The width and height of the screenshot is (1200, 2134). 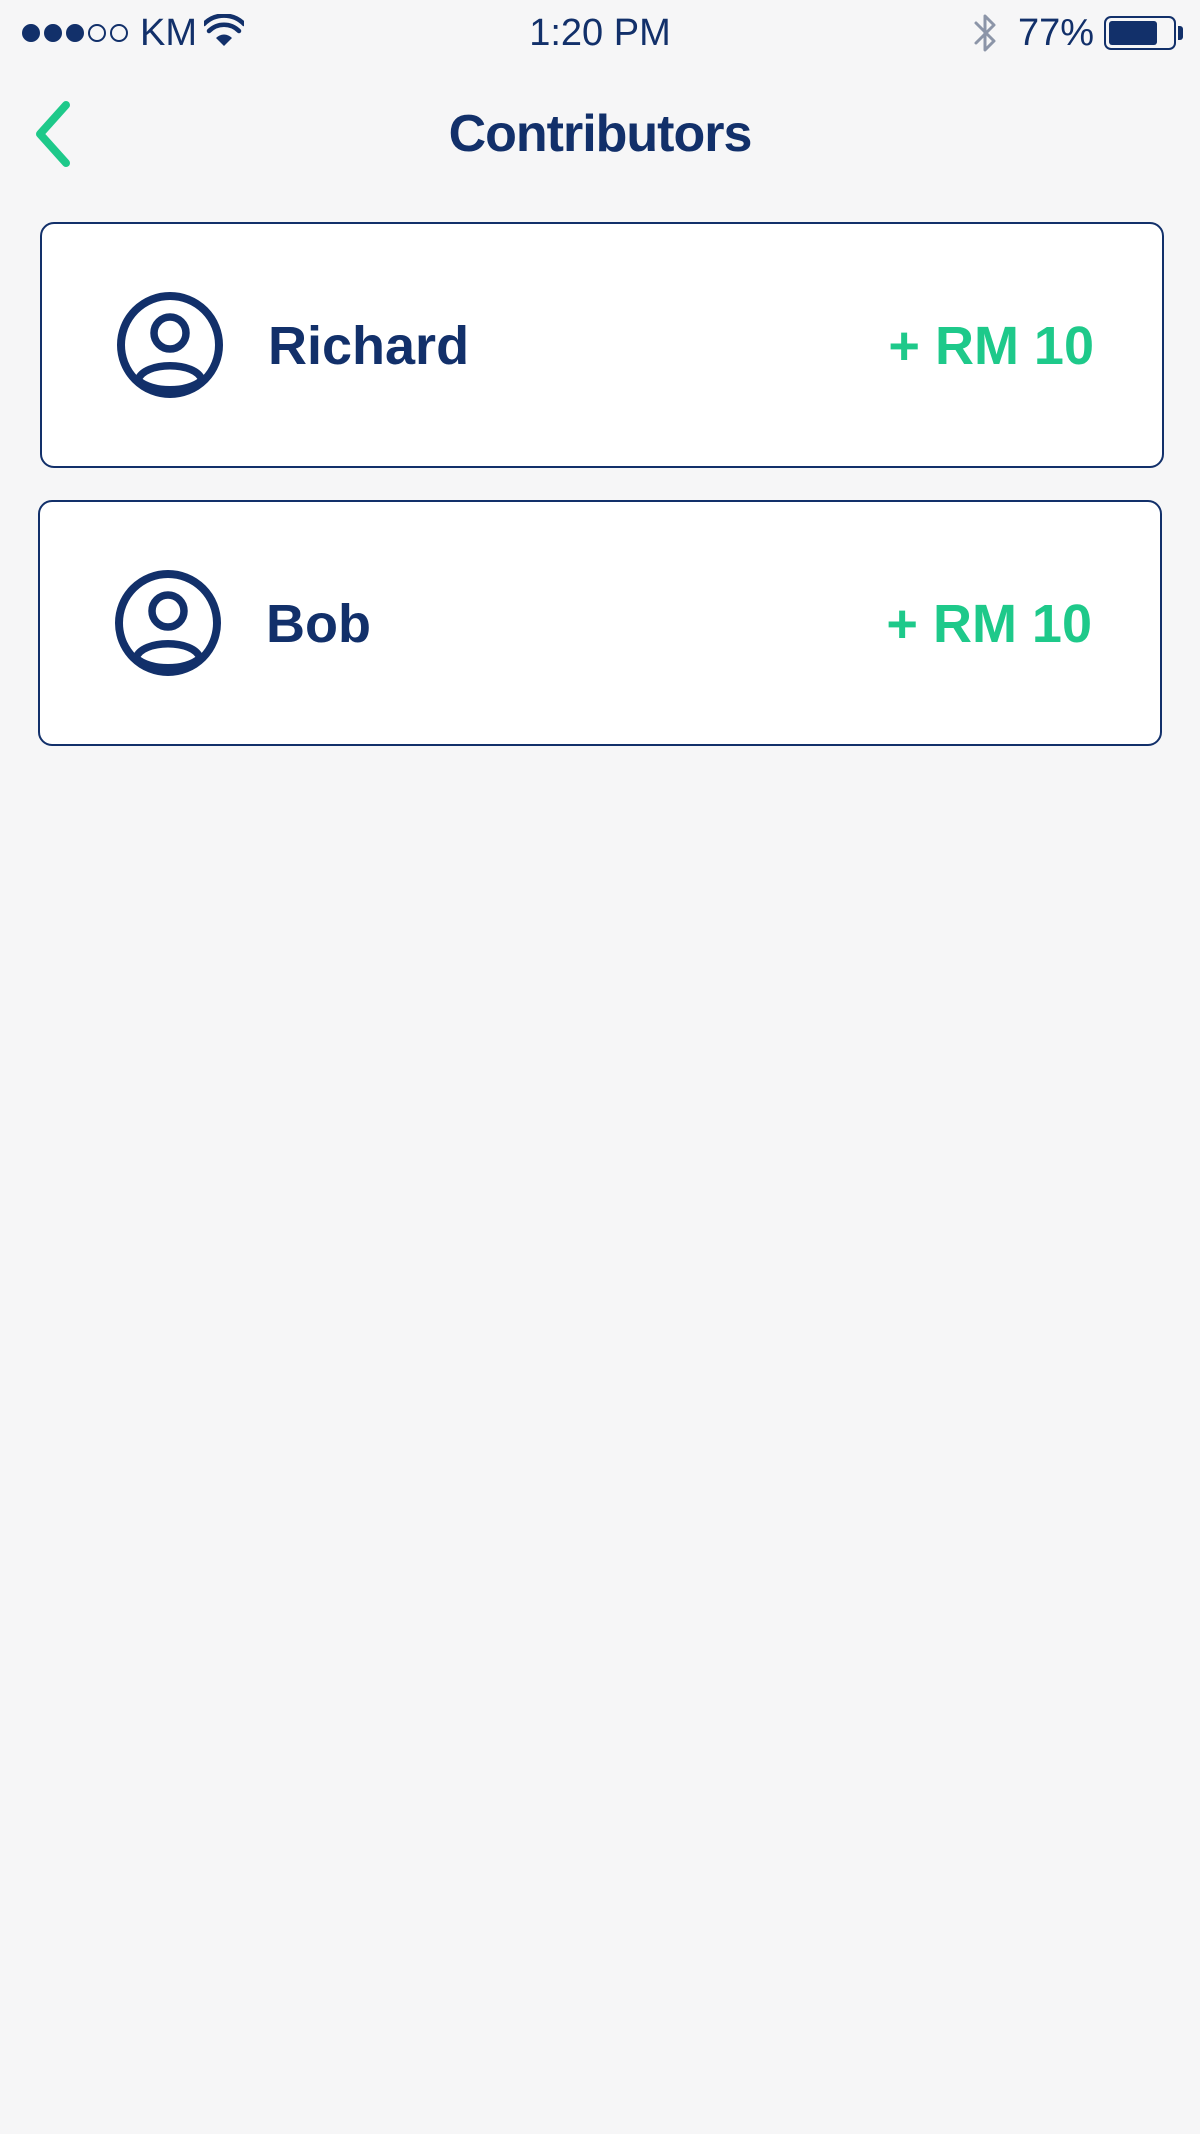 I want to click on battery-tip, so click(x=1180, y=33).